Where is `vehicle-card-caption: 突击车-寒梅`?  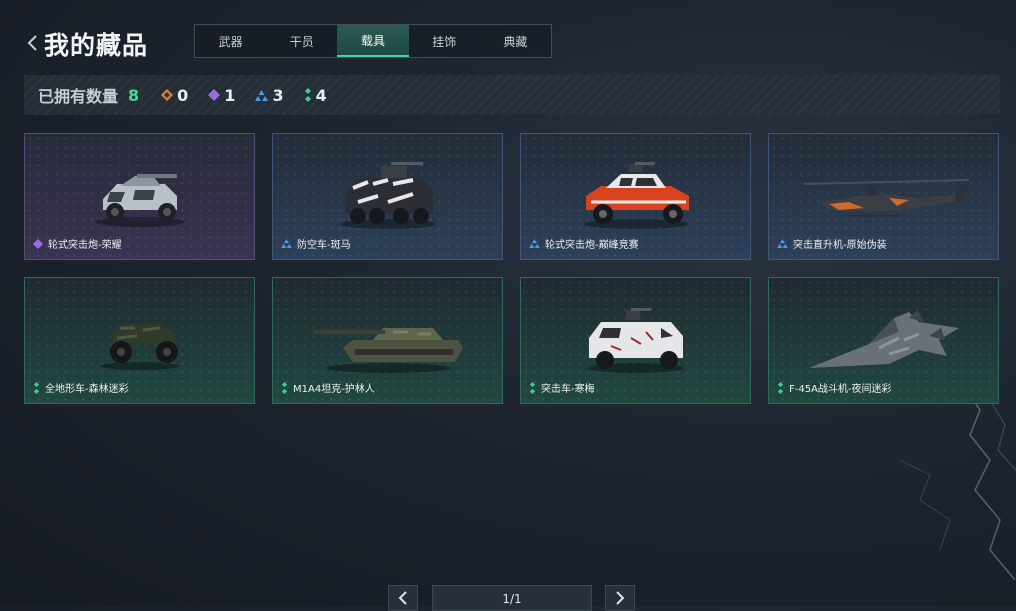 vehicle-card-caption: 突击车-寒梅 is located at coordinates (562, 387).